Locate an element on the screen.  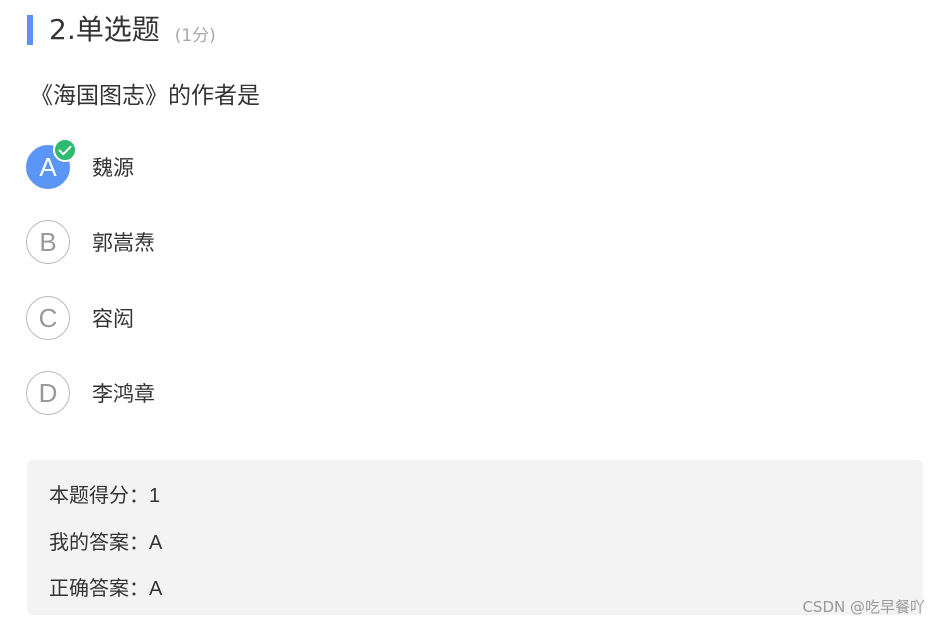
option-a-label: 魏源 is located at coordinates (113, 168).